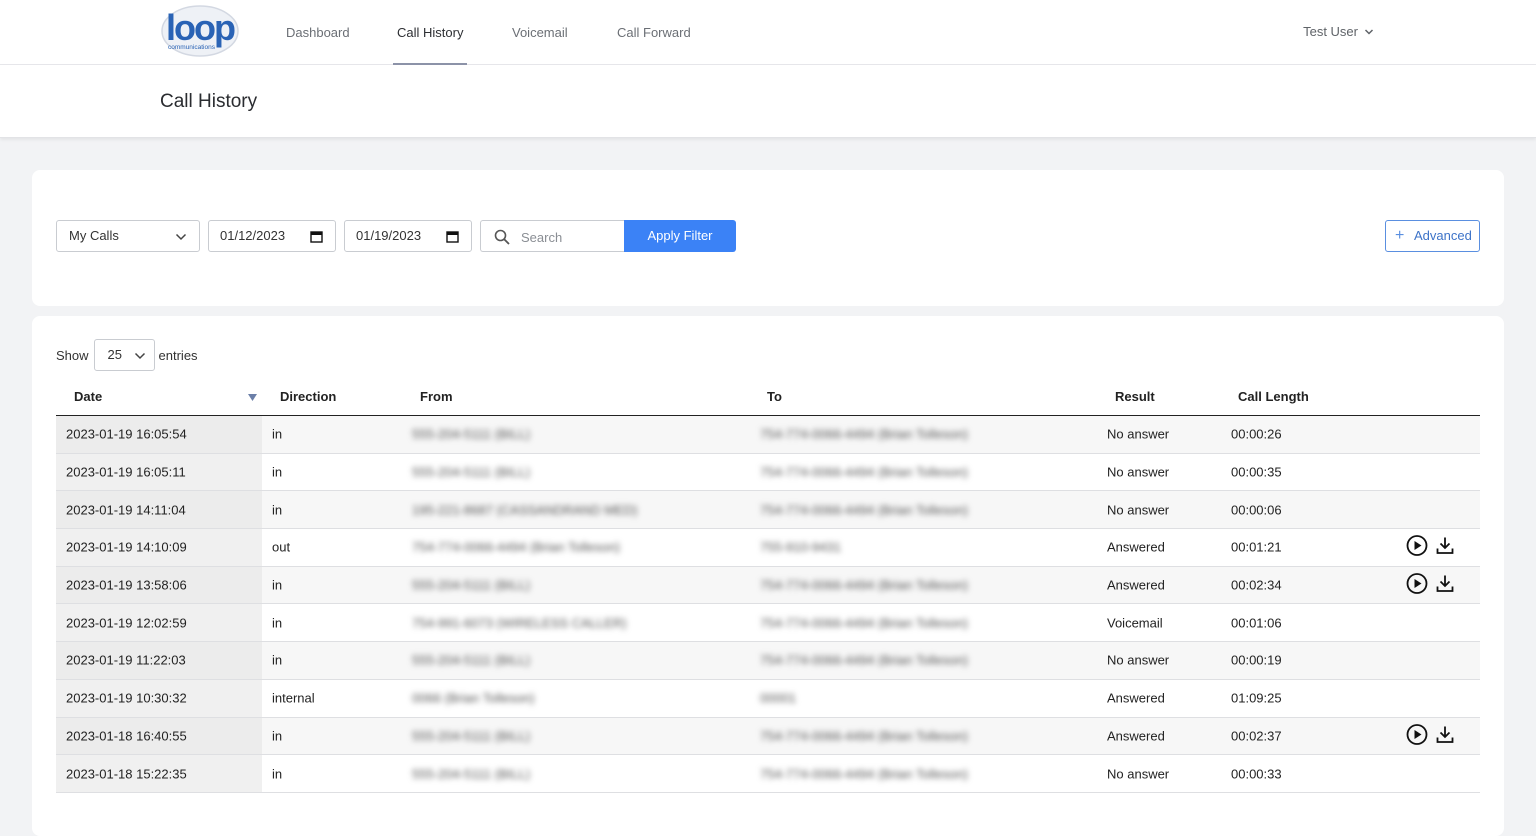 Image resolution: width=1536 pixels, height=836 pixels. What do you see at coordinates (430, 32) in the screenshot?
I see `nav-call-history: Call History` at bounding box center [430, 32].